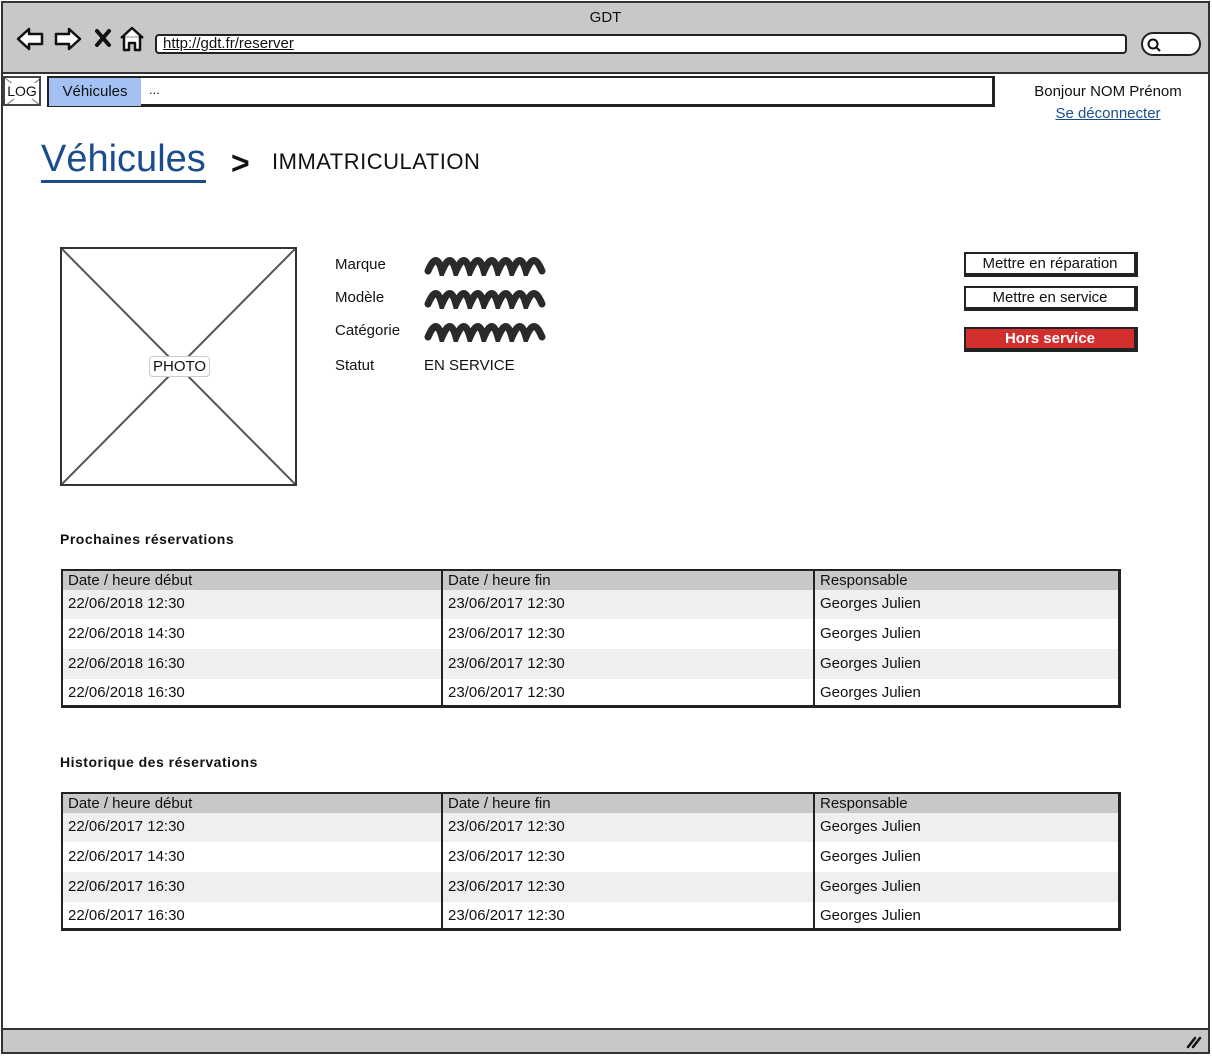 The image size is (1212, 1056). What do you see at coordinates (368, 330) in the screenshot?
I see `category-label: Catégorie` at bounding box center [368, 330].